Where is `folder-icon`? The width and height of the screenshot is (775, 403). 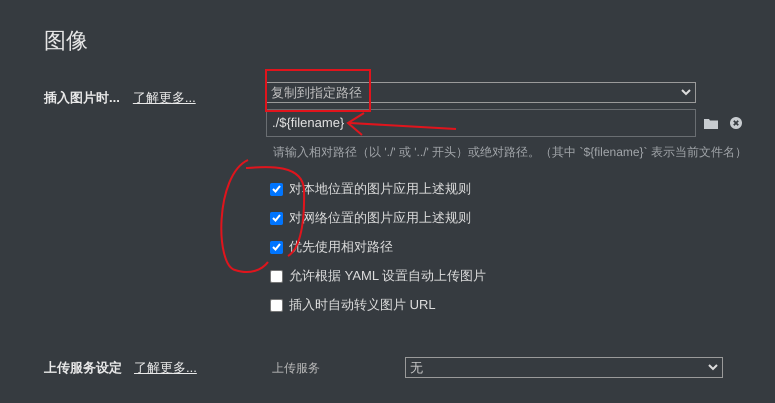
folder-icon is located at coordinates (711, 123).